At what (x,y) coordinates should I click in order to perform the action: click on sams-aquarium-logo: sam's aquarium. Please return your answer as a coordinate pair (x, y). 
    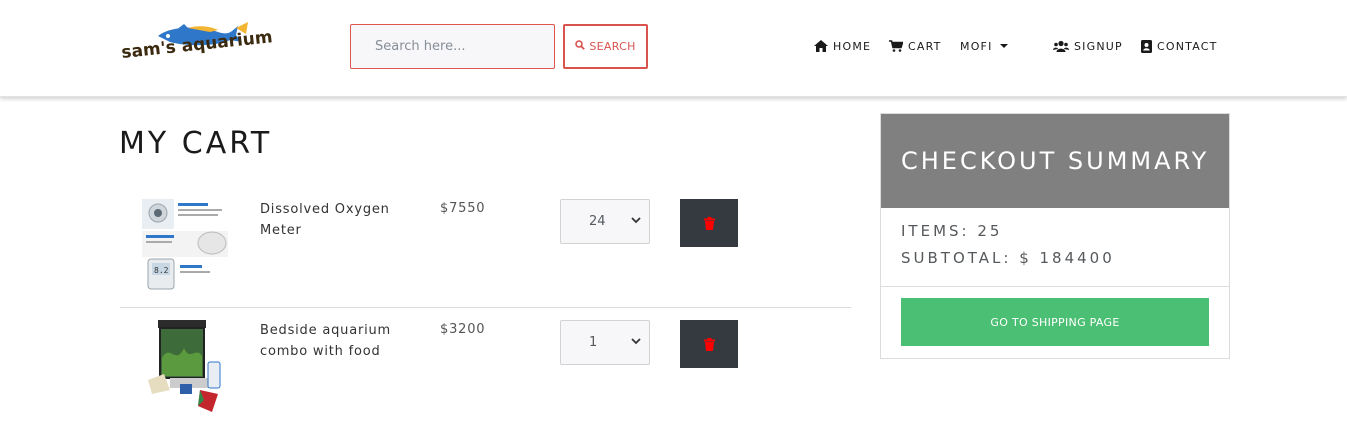
    Looking at the image, I should click on (195, 46).